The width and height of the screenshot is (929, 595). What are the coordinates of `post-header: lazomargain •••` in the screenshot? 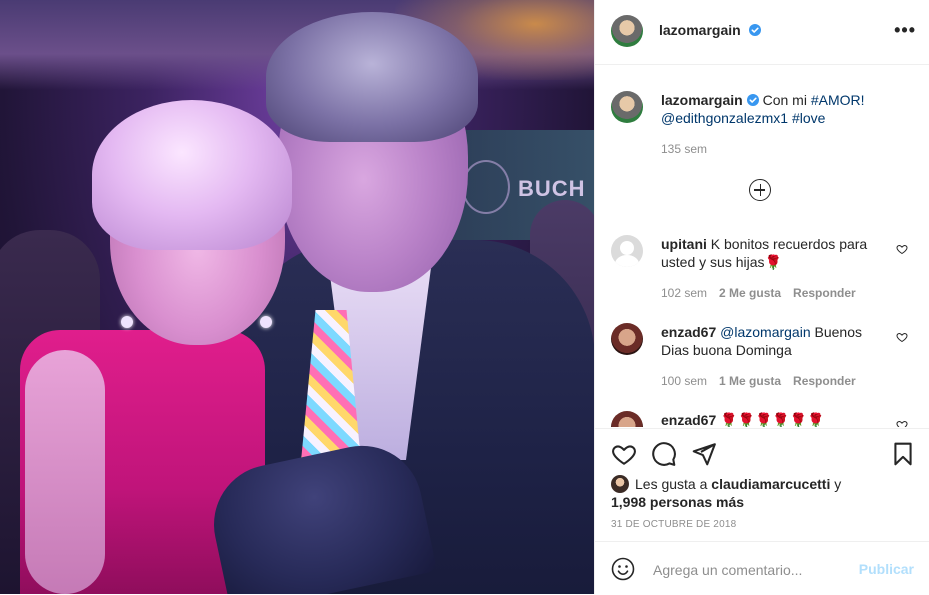 It's located at (762, 32).